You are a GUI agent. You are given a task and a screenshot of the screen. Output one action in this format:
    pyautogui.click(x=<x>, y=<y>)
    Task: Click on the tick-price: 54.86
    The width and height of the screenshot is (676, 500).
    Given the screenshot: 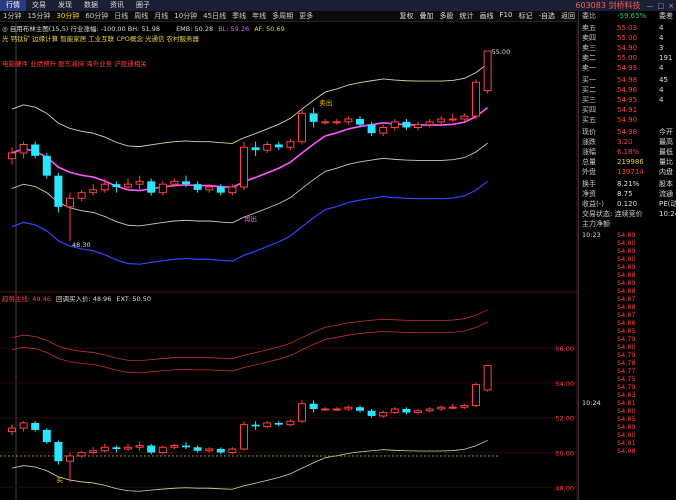 What is the action you would take?
    pyautogui.click(x=626, y=323)
    